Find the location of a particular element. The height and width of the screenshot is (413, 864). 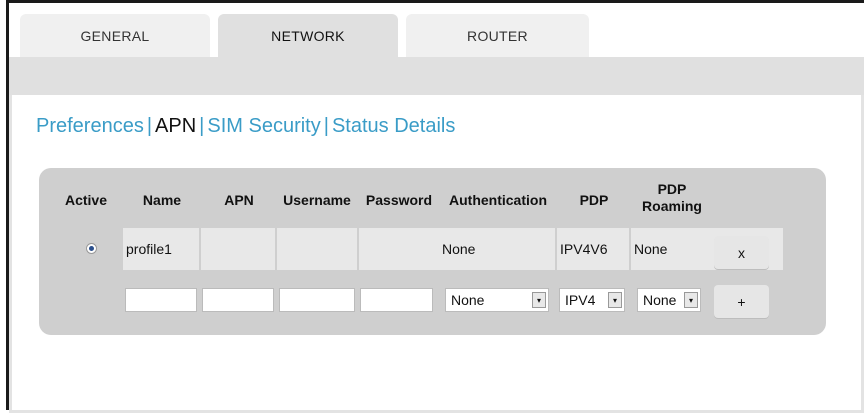

pdp-roaming-selected-value: None is located at coordinates (660, 300).